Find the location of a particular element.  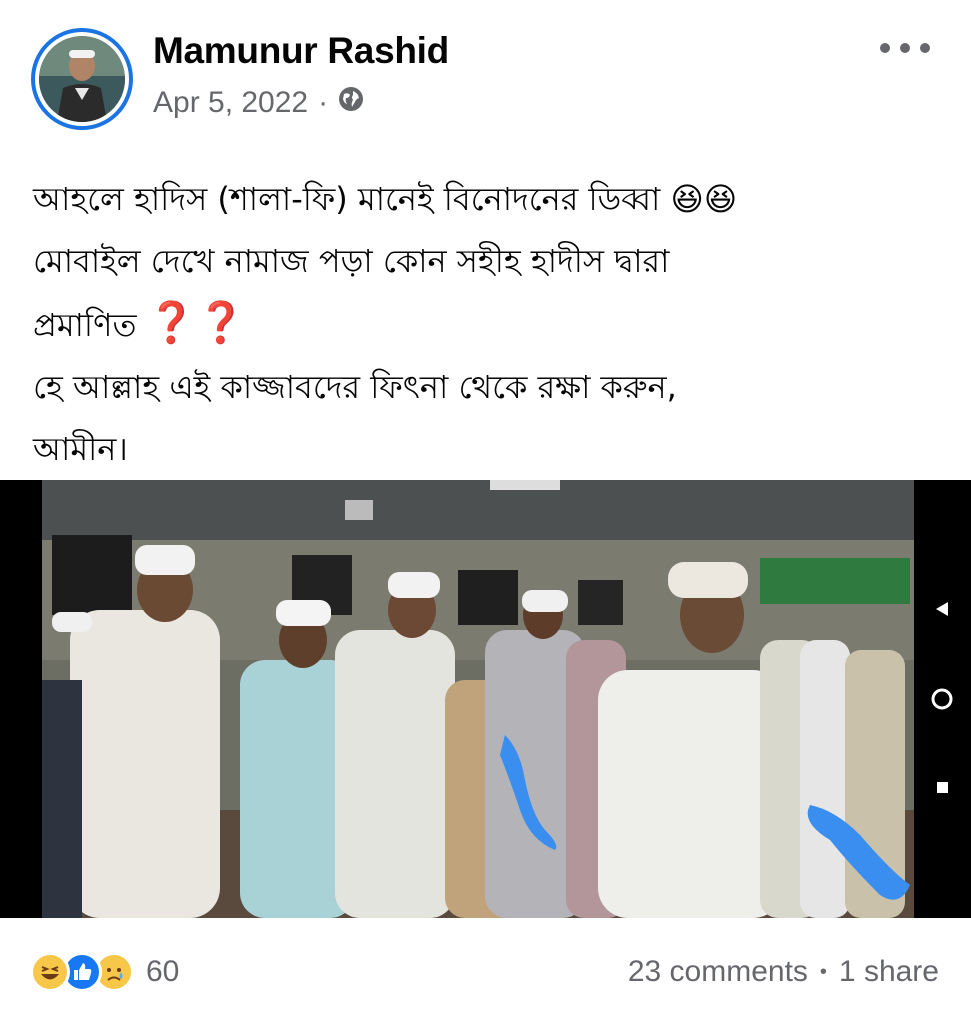

author-name: Mamunur Rashid is located at coordinates (301, 51).